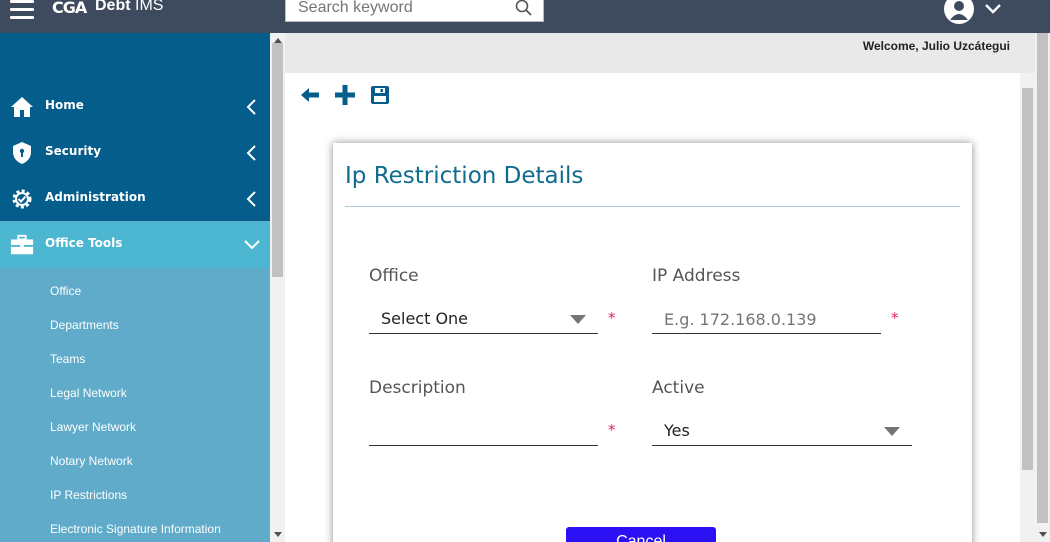 The width and height of the screenshot is (1050, 542). Describe the element at coordinates (135, 153) in the screenshot. I see `sidebar-item-security: Security` at that location.